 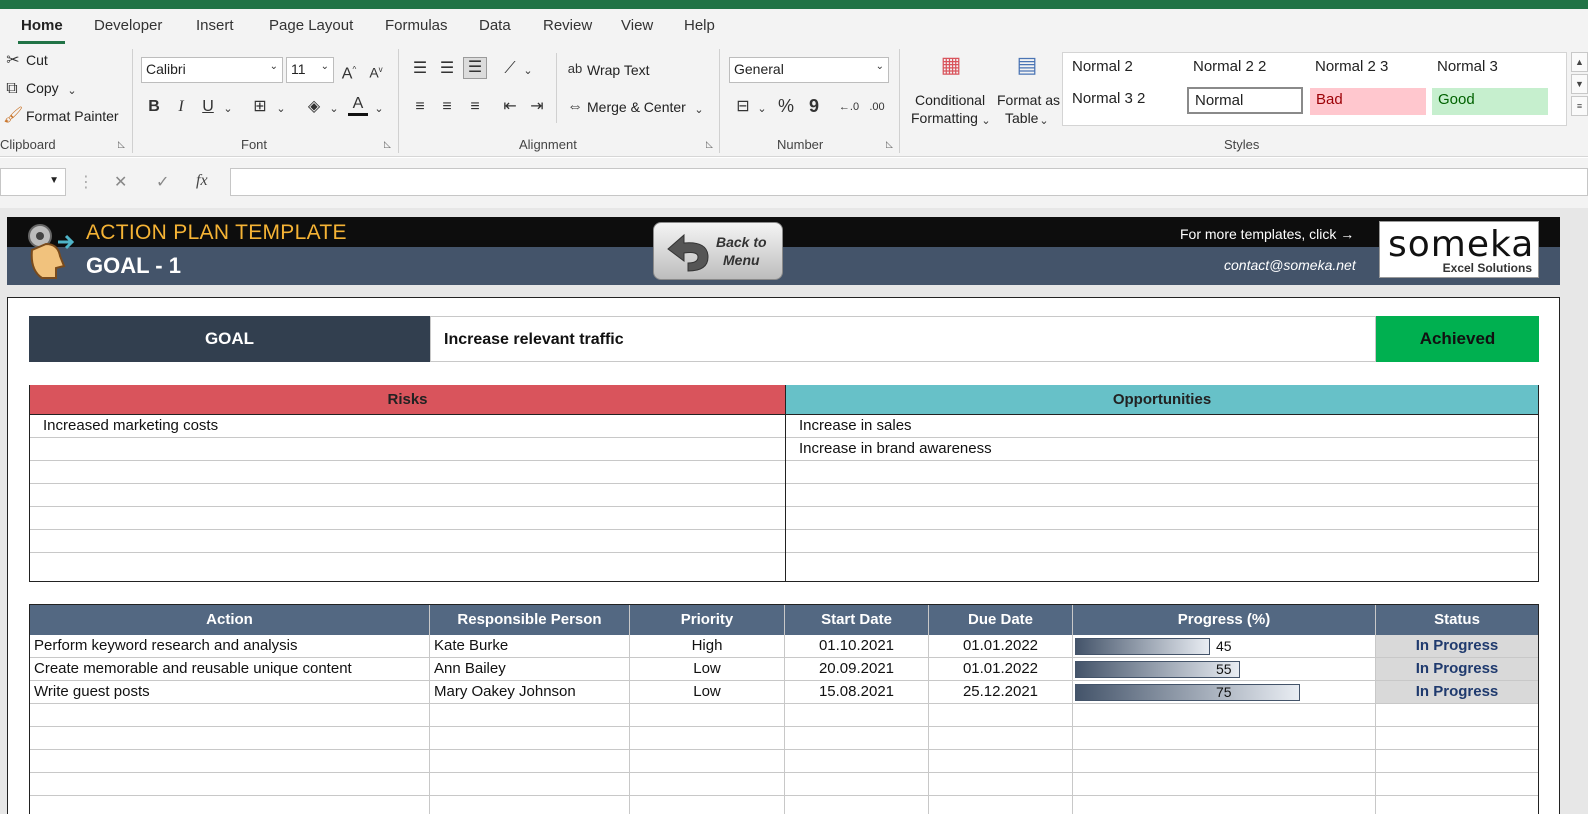 I want to click on start-date-cell: 01.10.2021, so click(x=857, y=646).